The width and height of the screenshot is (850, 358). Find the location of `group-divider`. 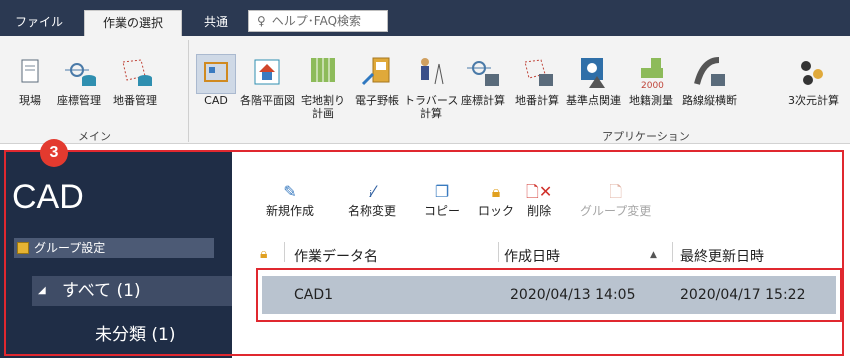

group-divider is located at coordinates (188, 91).